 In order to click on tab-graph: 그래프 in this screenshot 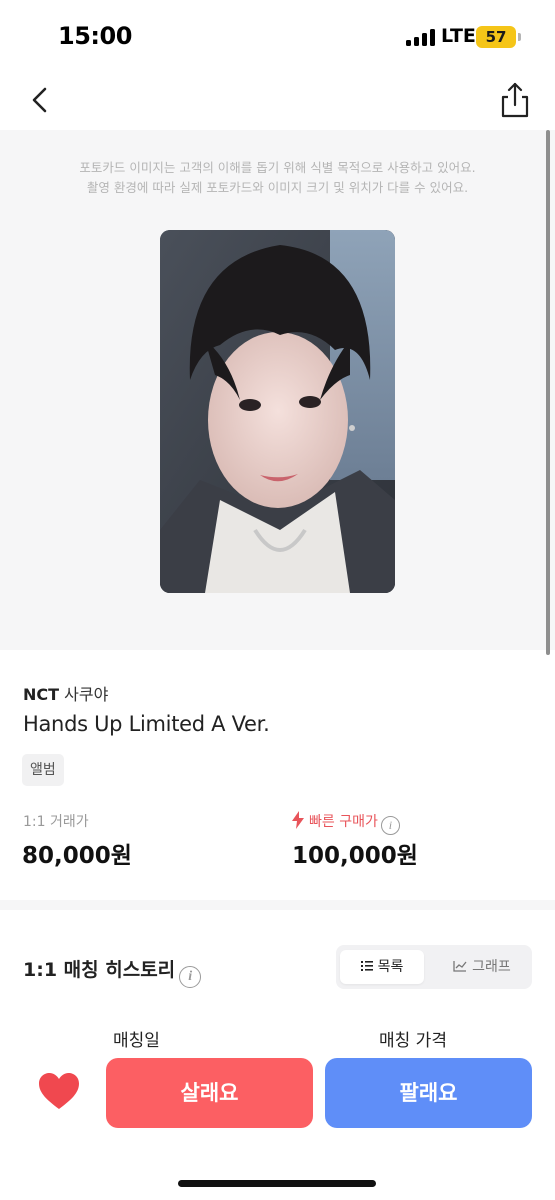, I will do `click(482, 967)`.